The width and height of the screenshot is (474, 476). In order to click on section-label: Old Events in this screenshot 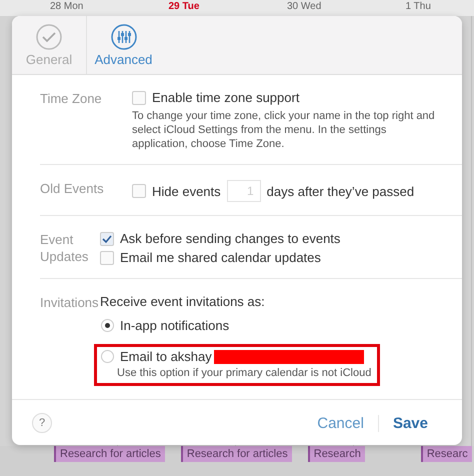, I will do `click(72, 189)`.